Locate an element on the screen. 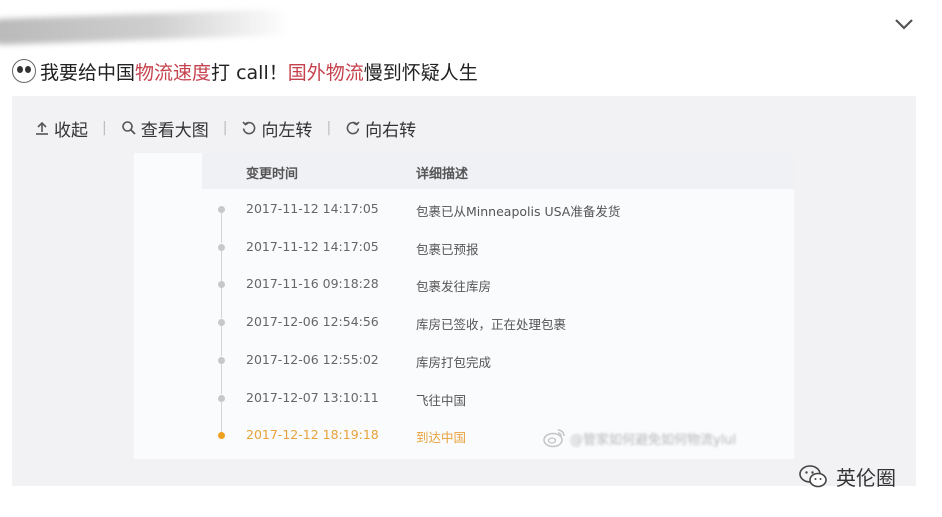 The image size is (942, 517). post-text-segment: 慢到怀疑人生 is located at coordinates (420, 72).